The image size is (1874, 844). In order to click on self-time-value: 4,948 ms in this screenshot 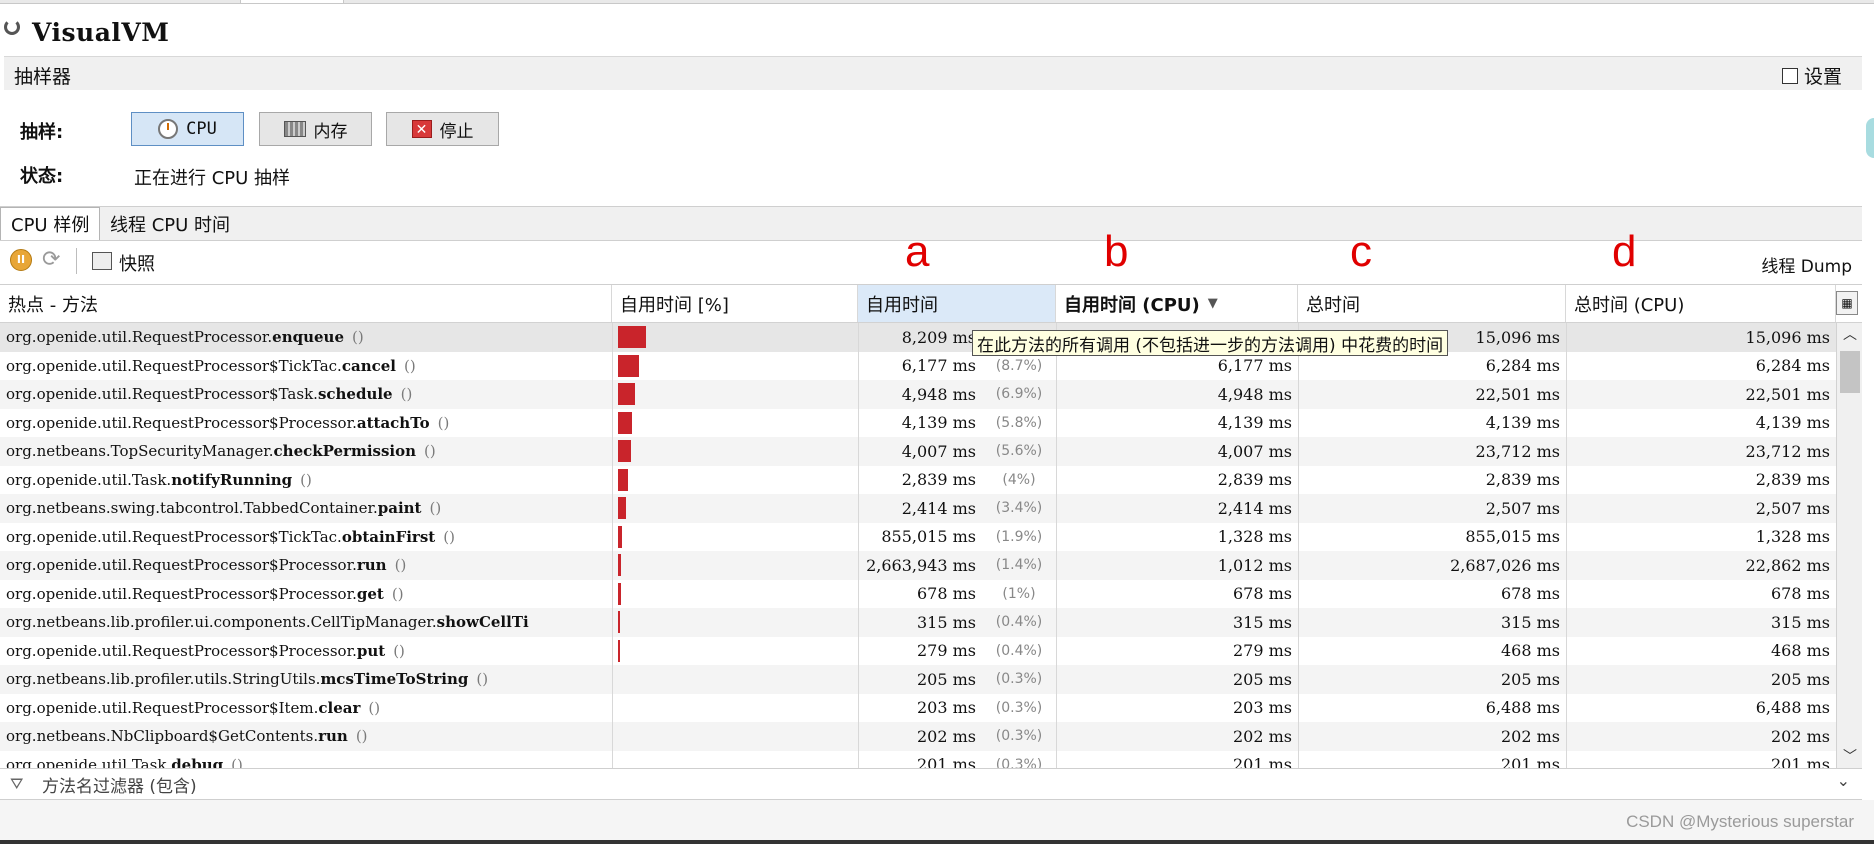, I will do `click(920, 394)`.